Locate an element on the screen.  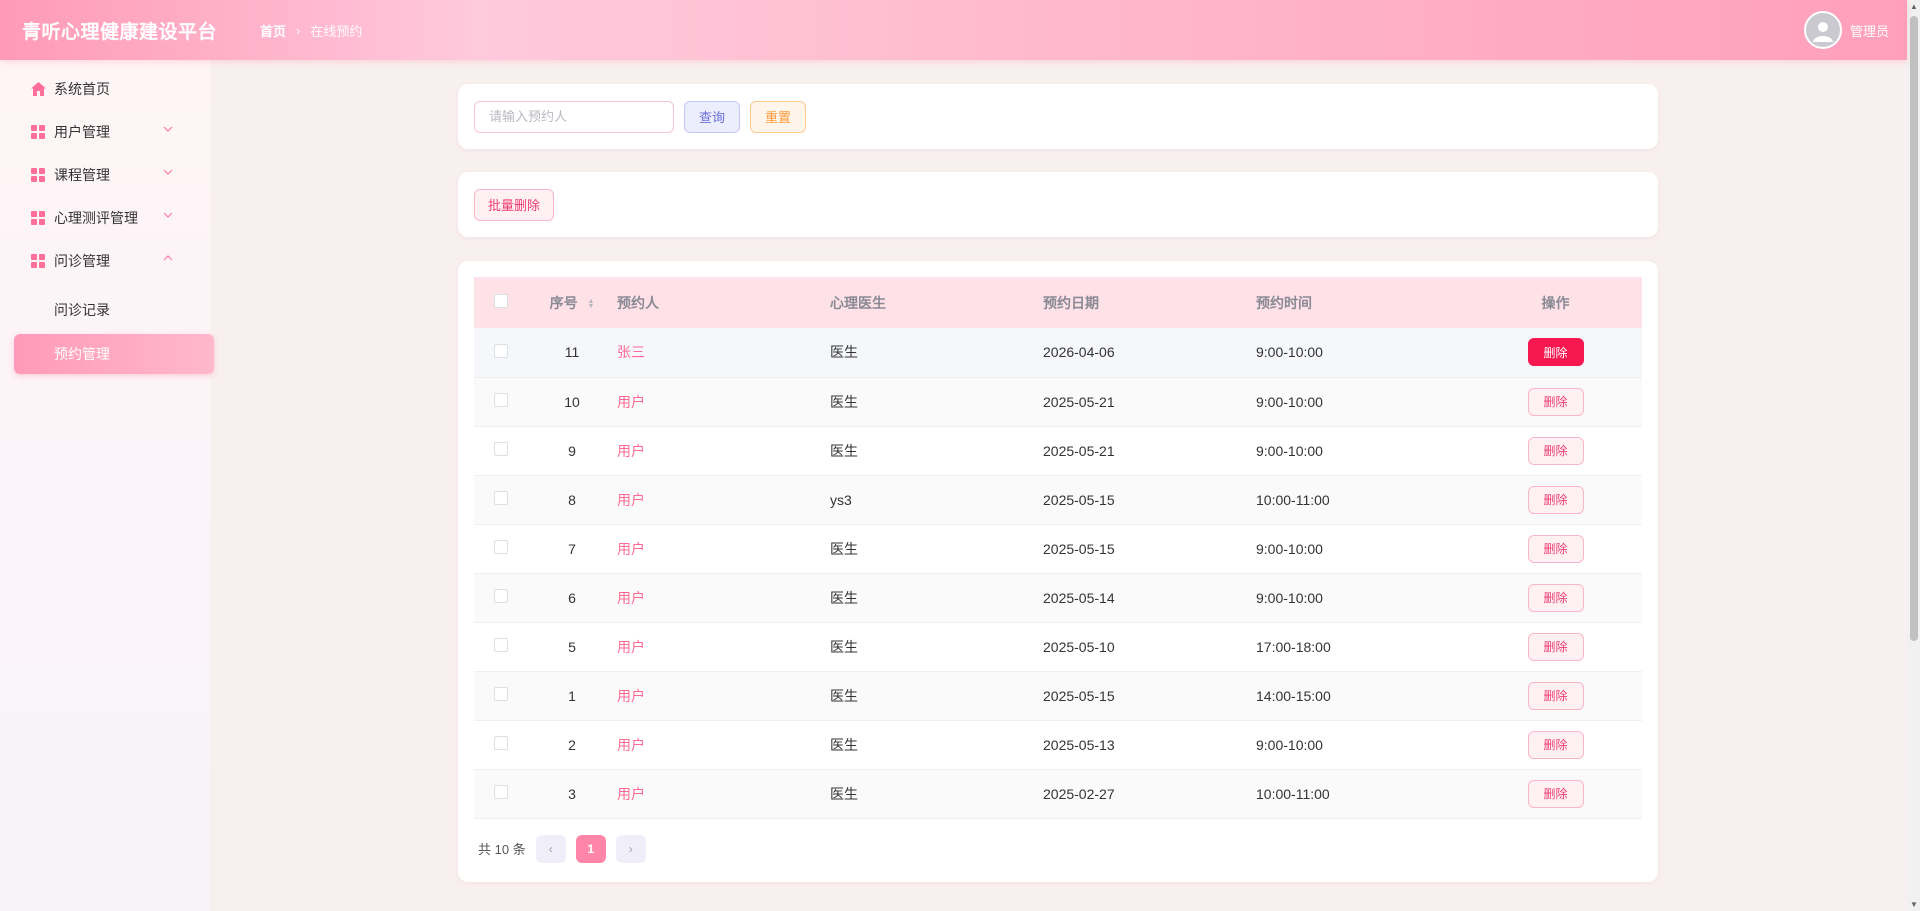
sidebar-item-users: 用户管理 is located at coordinates (105, 131).